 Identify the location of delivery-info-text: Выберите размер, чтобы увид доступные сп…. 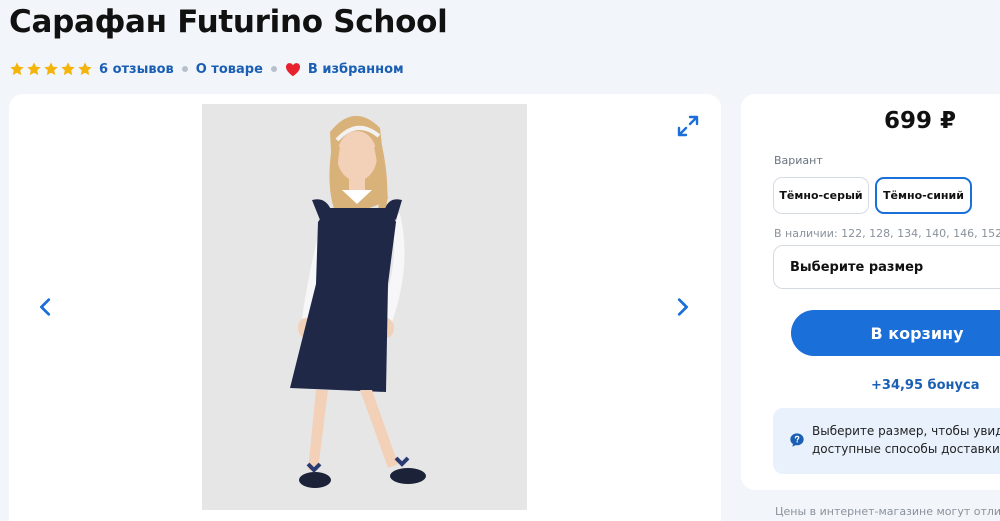
(906, 440).